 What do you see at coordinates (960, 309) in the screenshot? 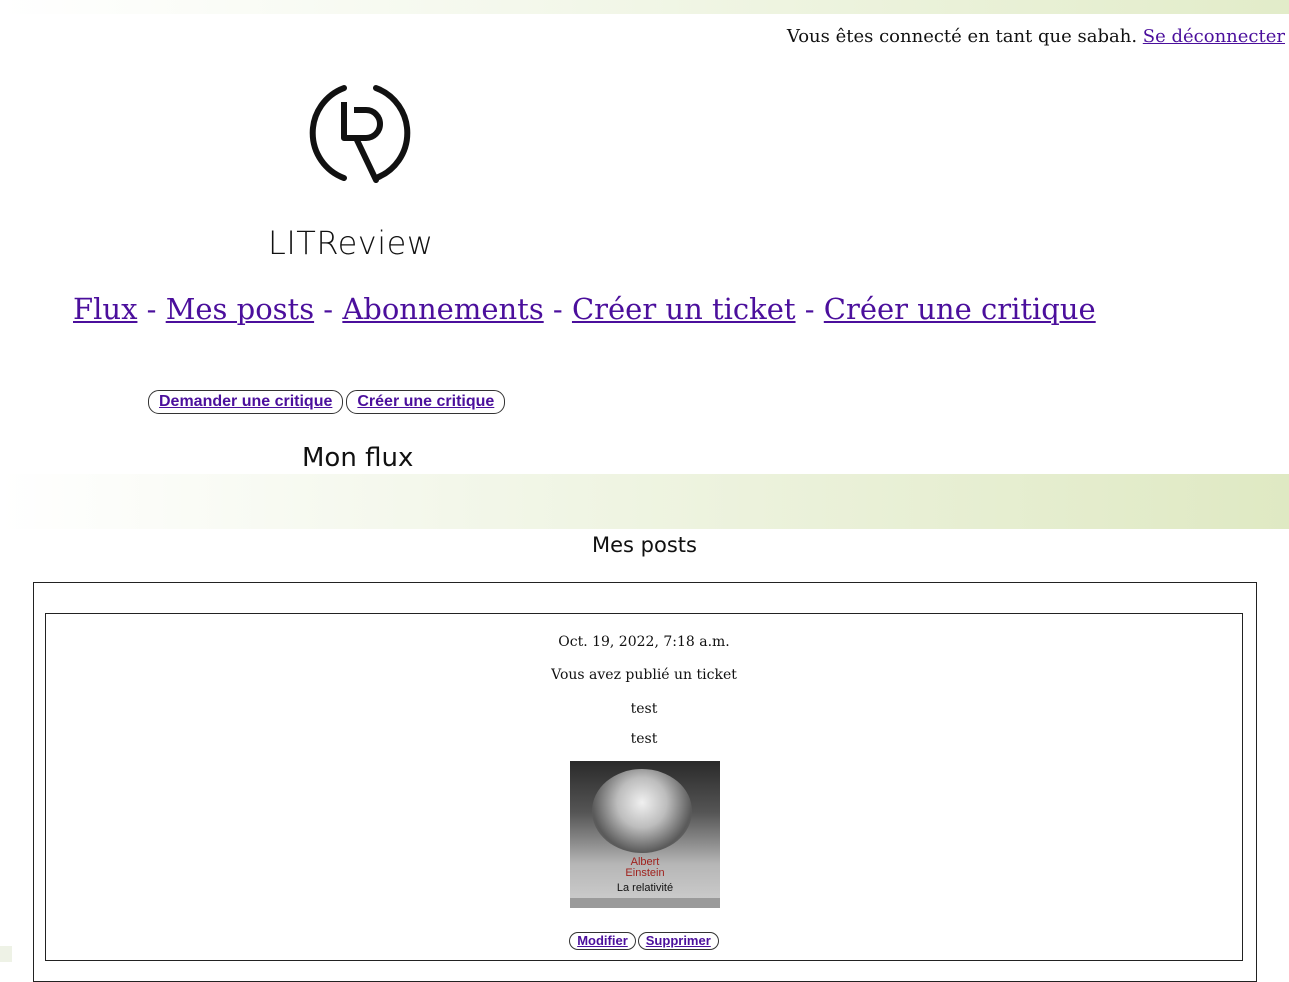
I see `nav-creer-critique: Créer une critique` at bounding box center [960, 309].